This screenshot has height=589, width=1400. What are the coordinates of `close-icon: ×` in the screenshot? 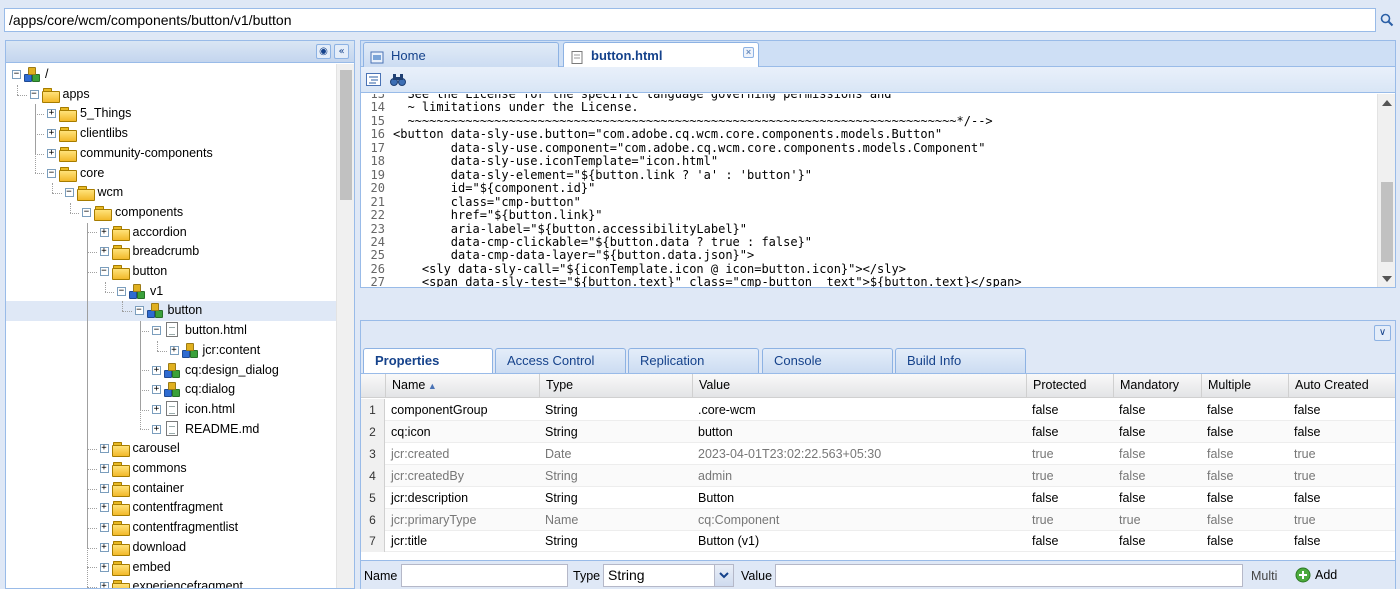 It's located at (748, 52).